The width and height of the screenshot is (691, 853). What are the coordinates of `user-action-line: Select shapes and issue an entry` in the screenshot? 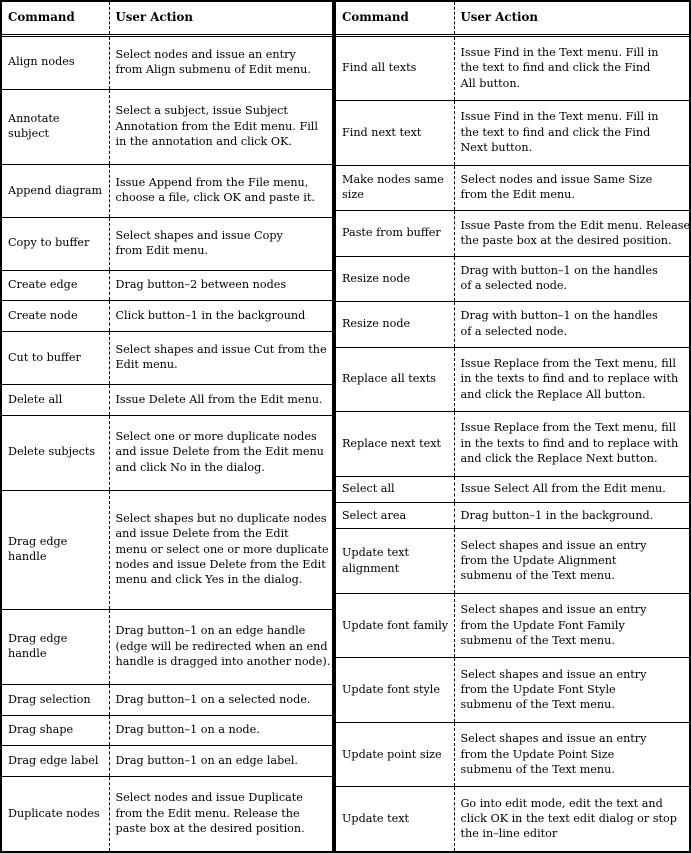 It's located at (553, 545).